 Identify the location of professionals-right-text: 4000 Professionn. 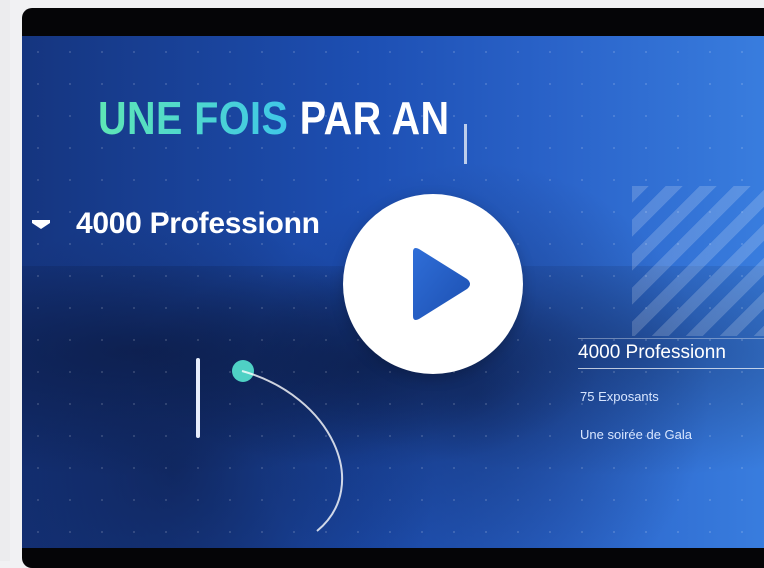
(652, 352).